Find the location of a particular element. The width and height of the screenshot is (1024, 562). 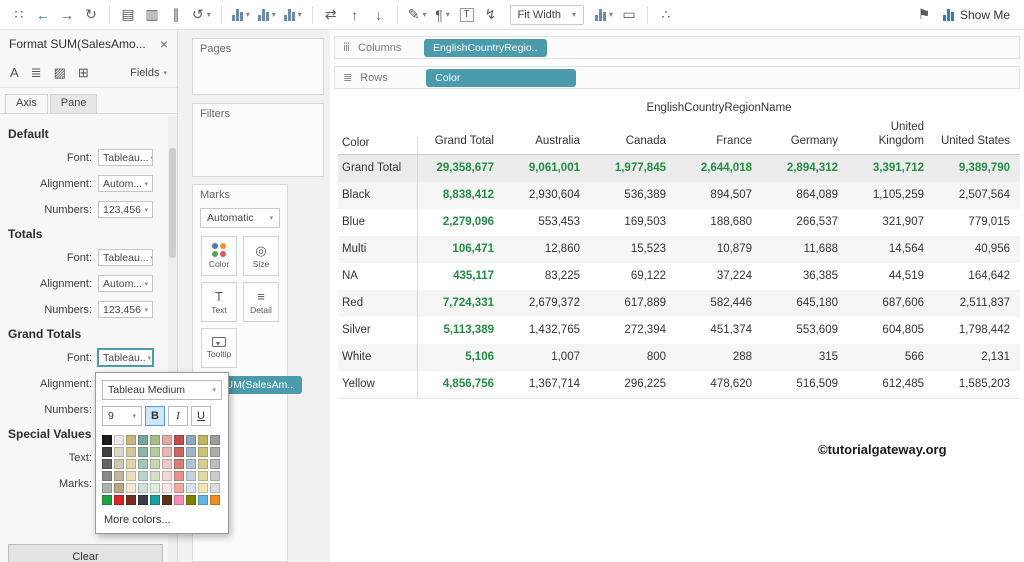

sort-ascending-icon: ↑ is located at coordinates (355, 15).